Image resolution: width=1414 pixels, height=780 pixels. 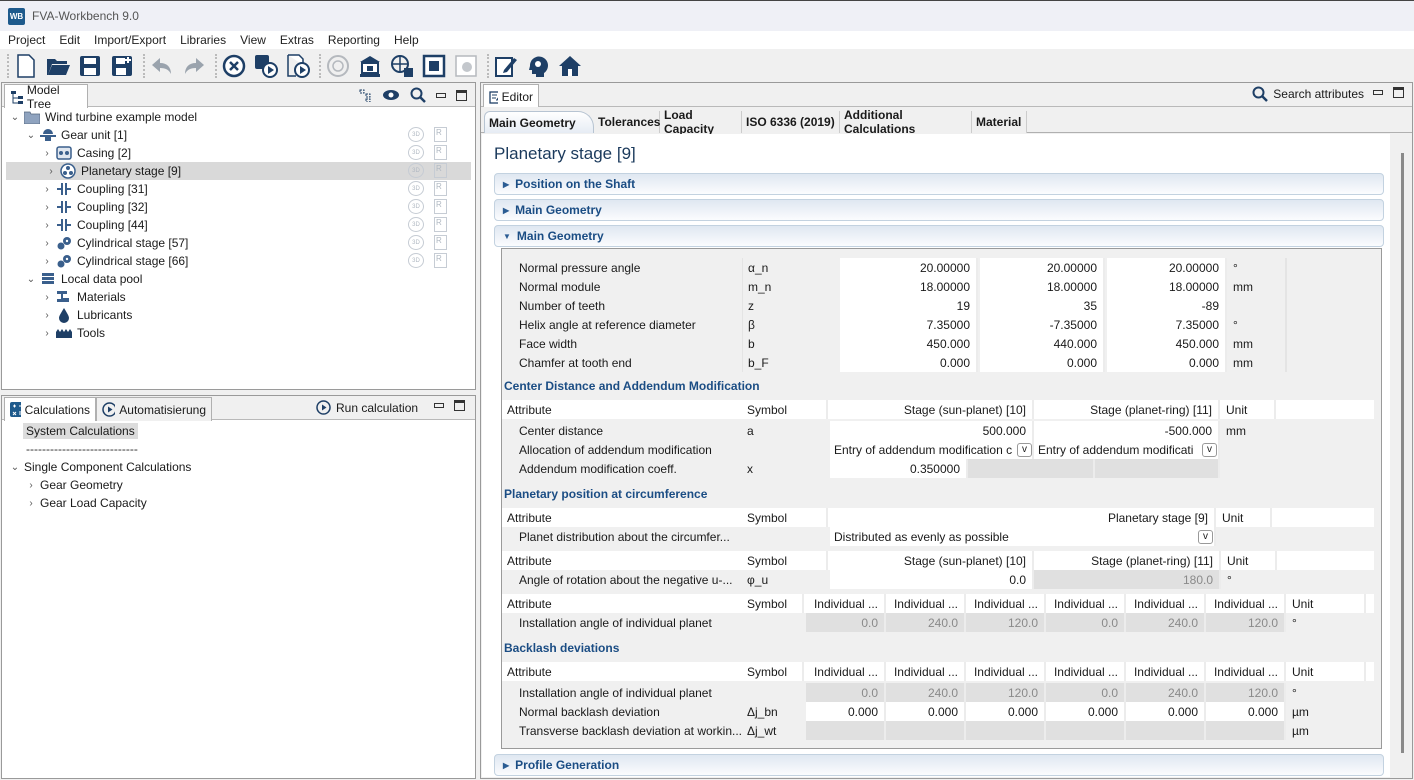 What do you see at coordinates (570, 66) in the screenshot?
I see `home-icon` at bounding box center [570, 66].